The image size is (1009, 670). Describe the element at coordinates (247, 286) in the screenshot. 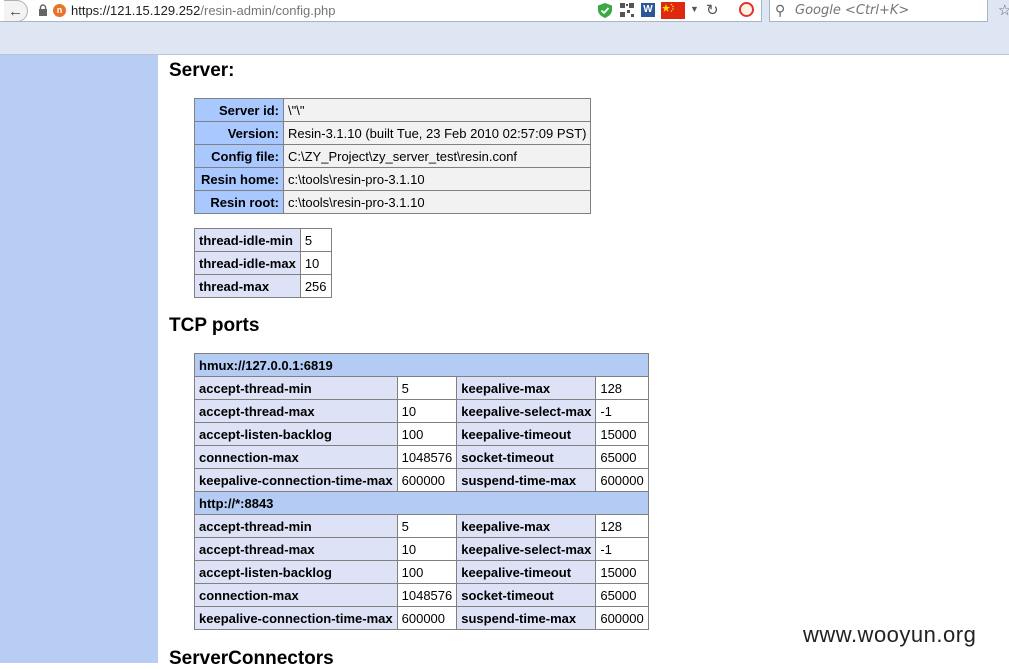

I see `thread-label: thread-max` at that location.